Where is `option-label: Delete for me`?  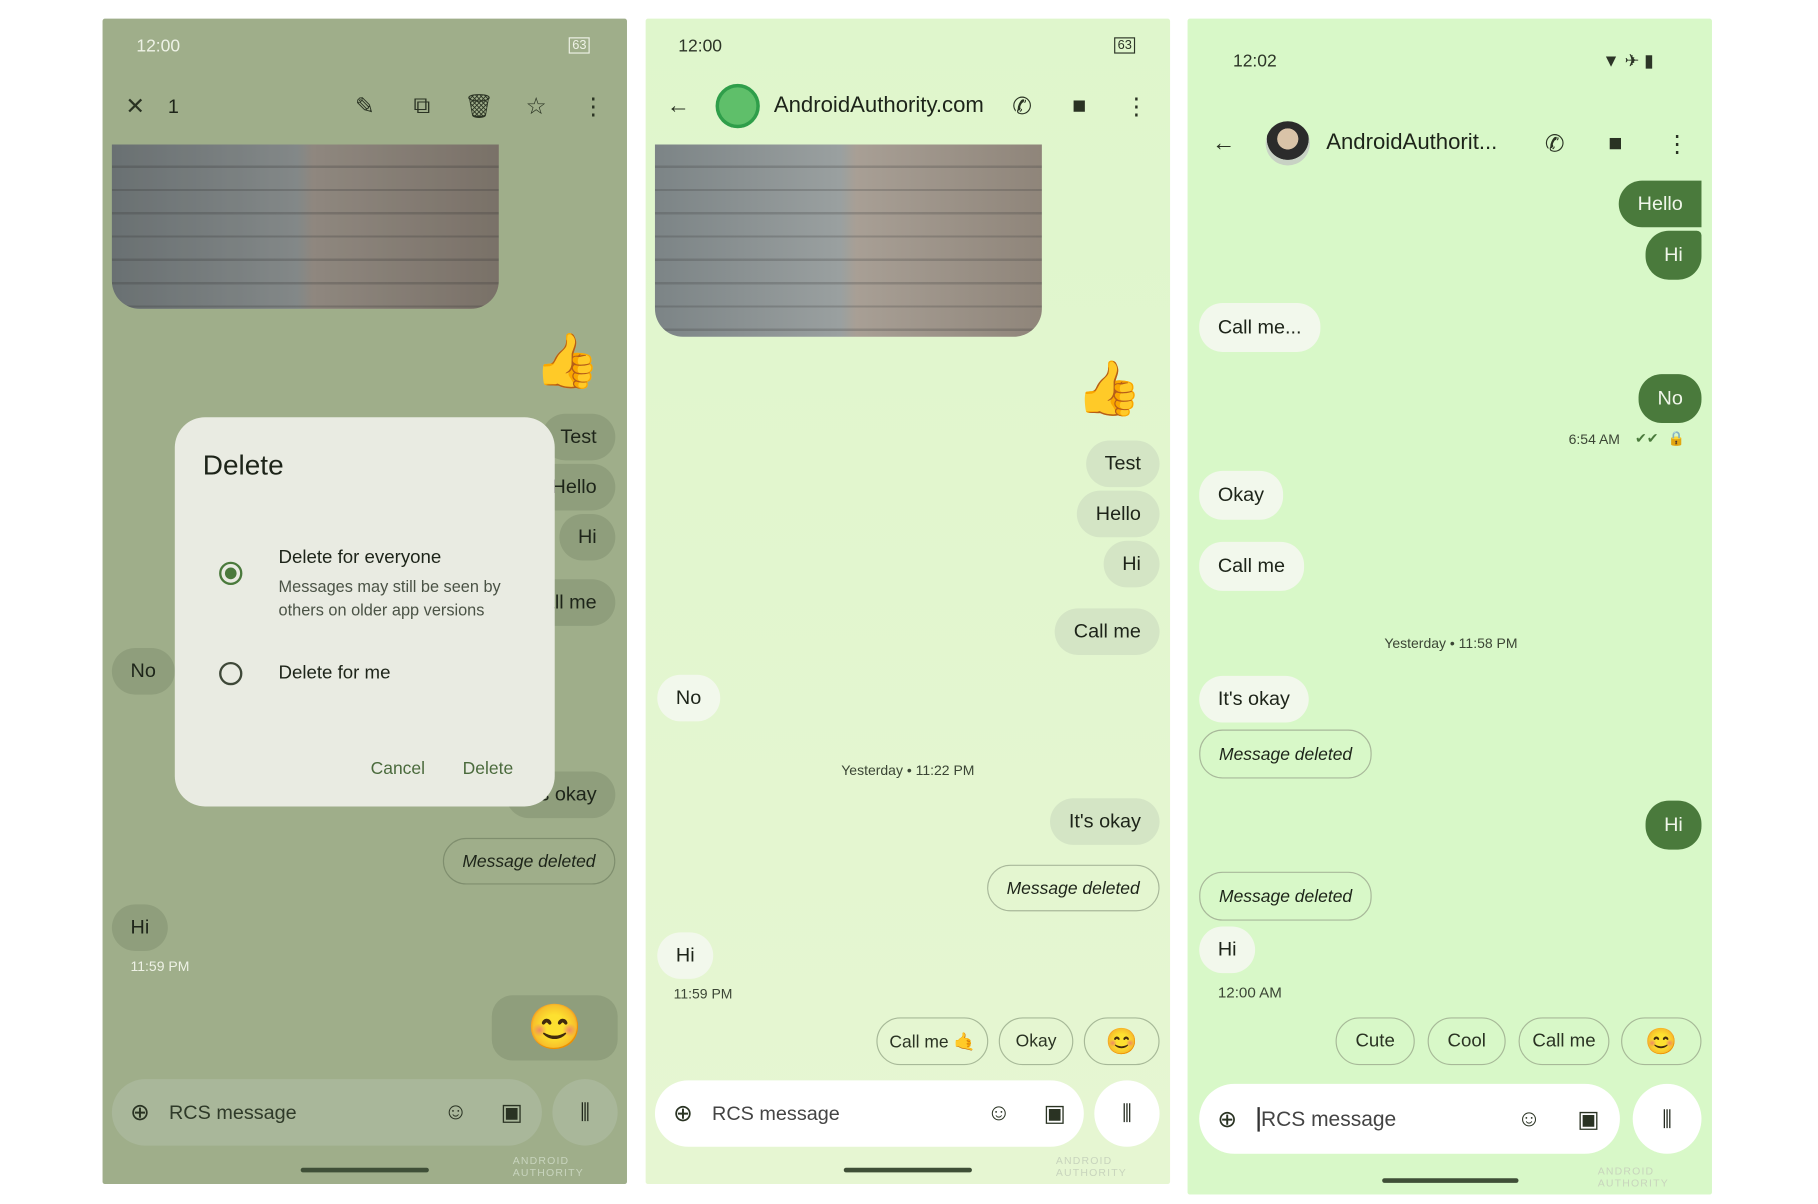 option-label: Delete for me is located at coordinates (335, 673).